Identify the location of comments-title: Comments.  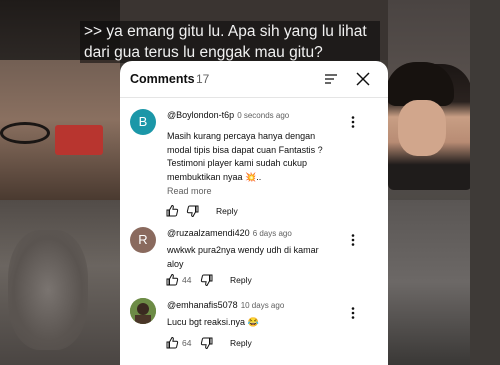
(162, 79).